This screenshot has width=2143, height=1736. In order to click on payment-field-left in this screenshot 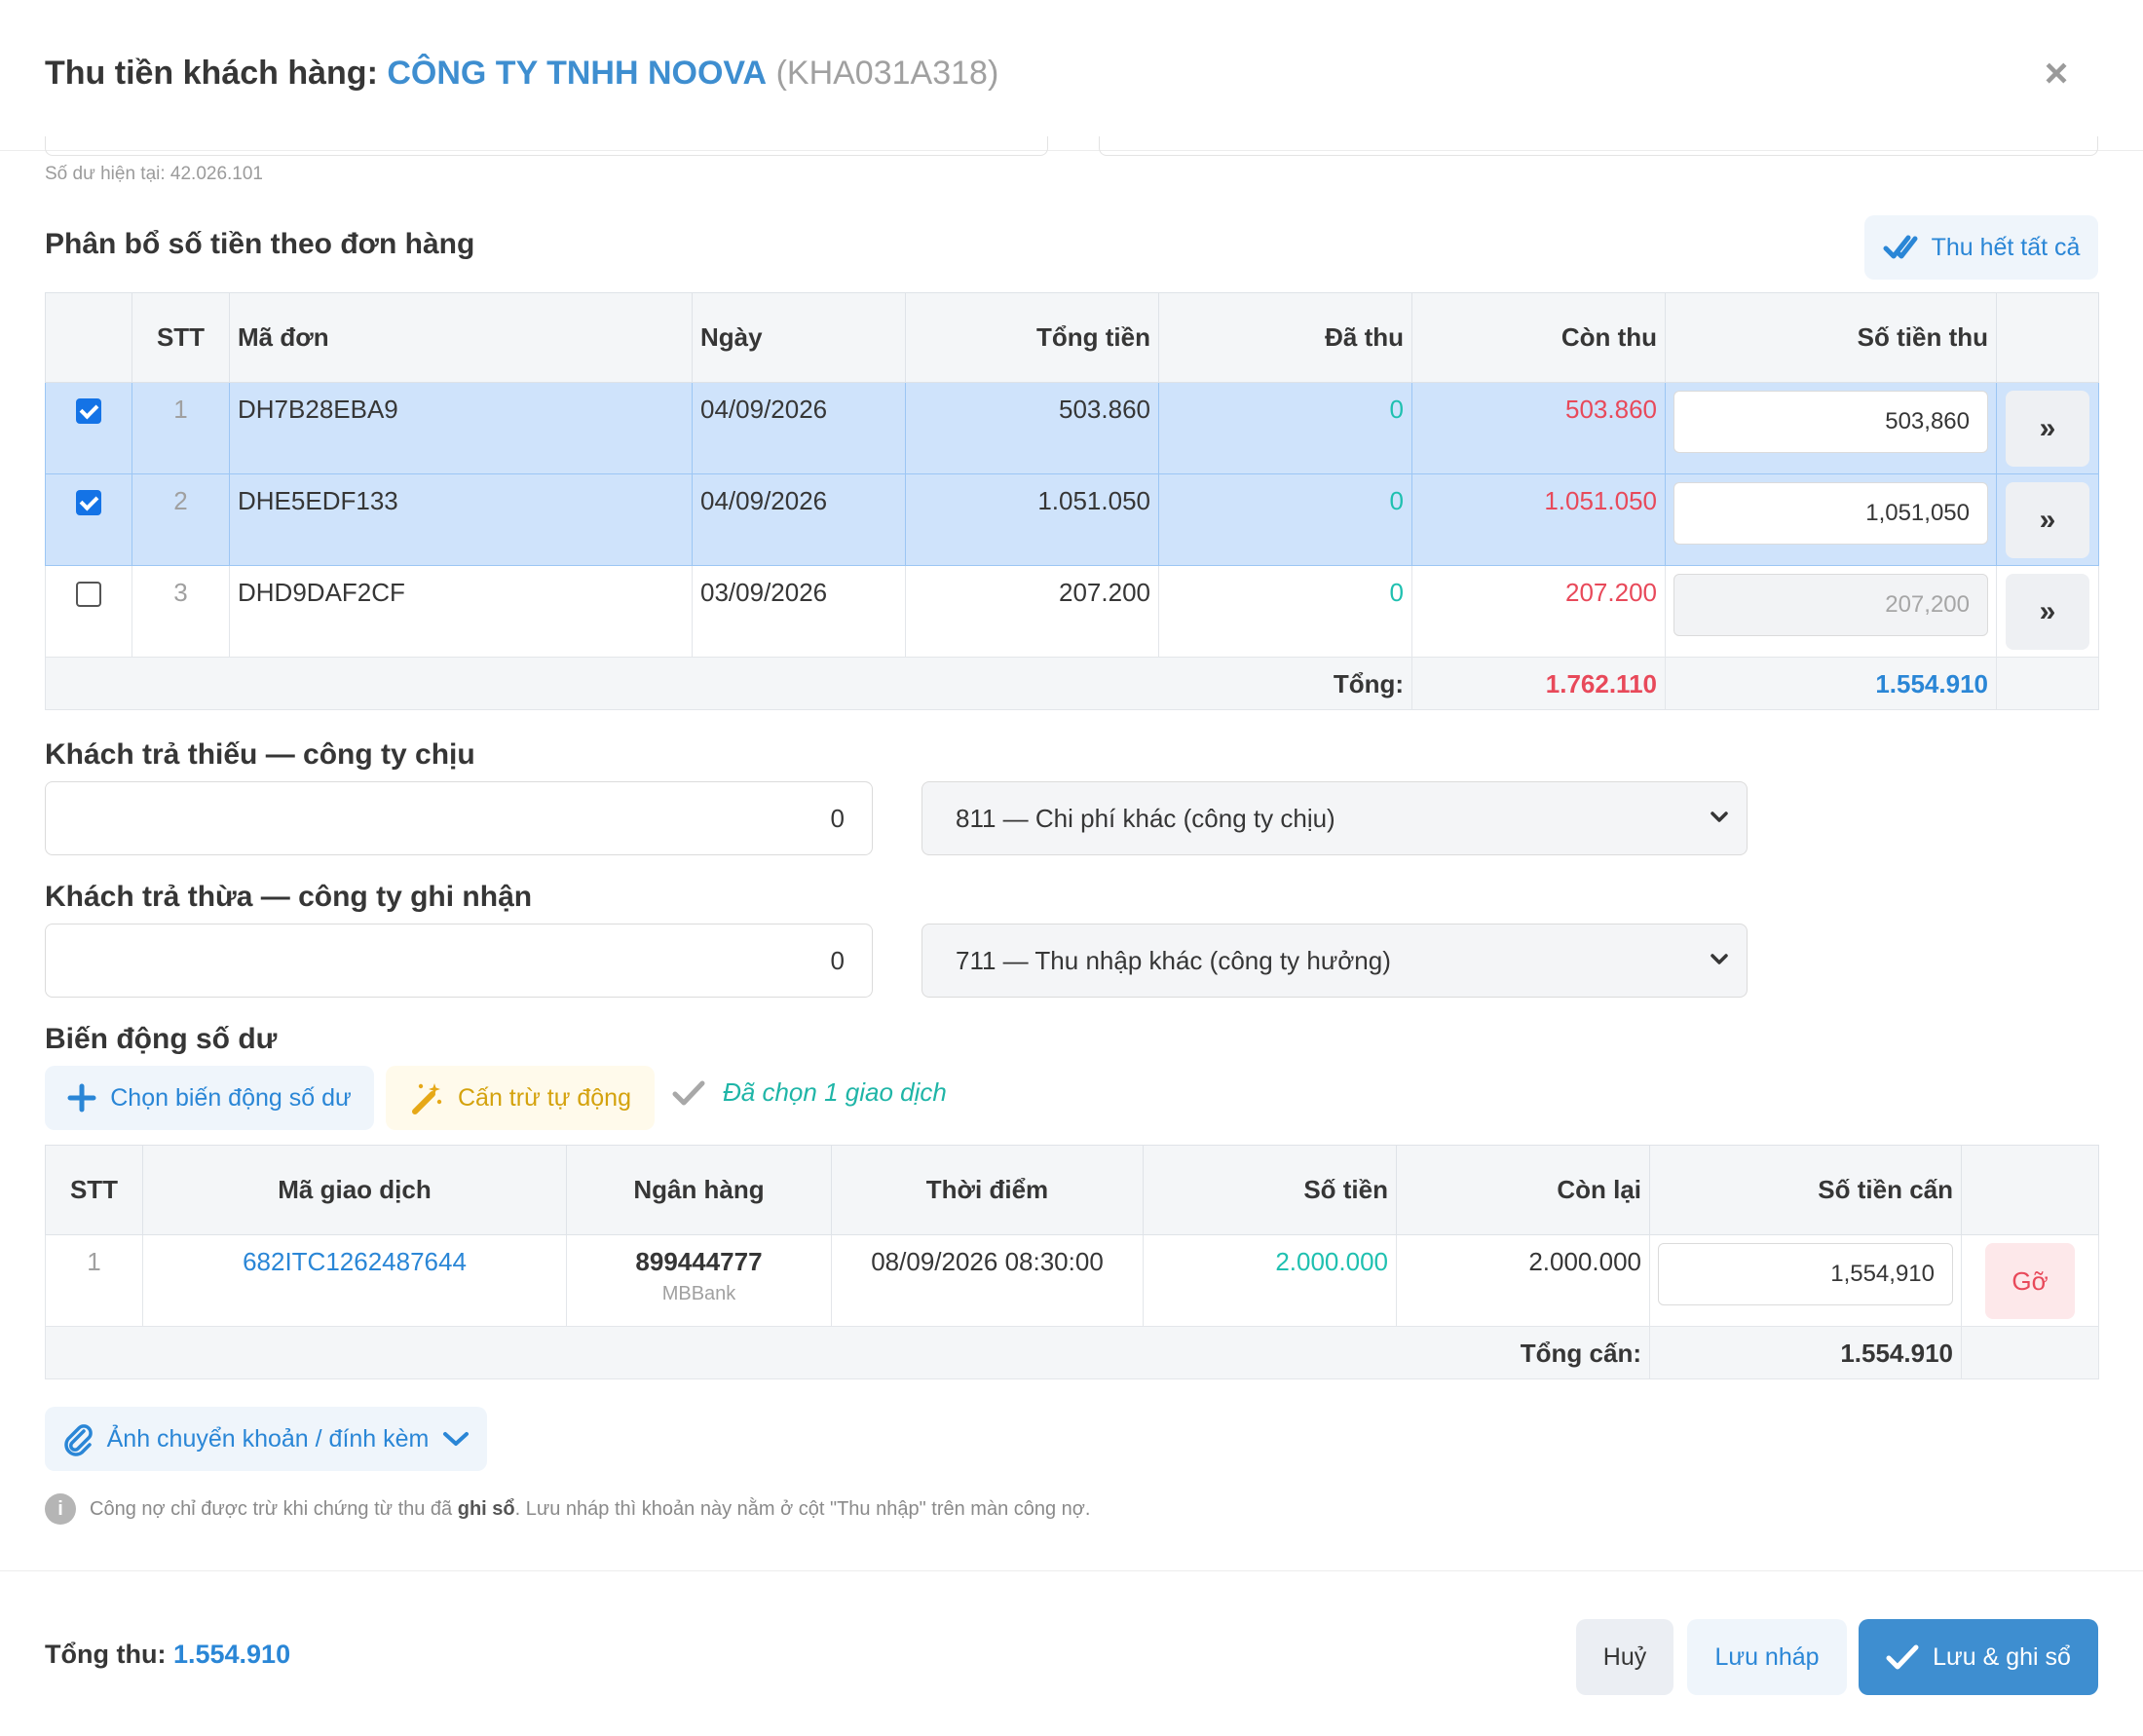, I will do `click(546, 146)`.